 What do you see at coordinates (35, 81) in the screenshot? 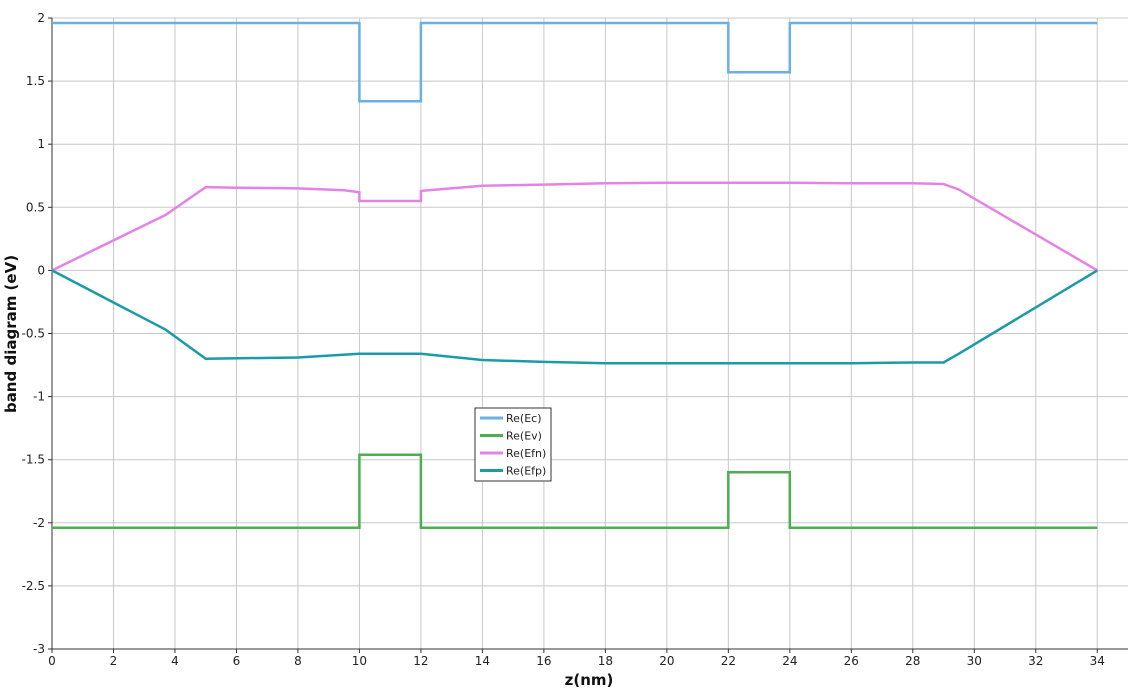
I see `y-tick-label: 1.5` at bounding box center [35, 81].